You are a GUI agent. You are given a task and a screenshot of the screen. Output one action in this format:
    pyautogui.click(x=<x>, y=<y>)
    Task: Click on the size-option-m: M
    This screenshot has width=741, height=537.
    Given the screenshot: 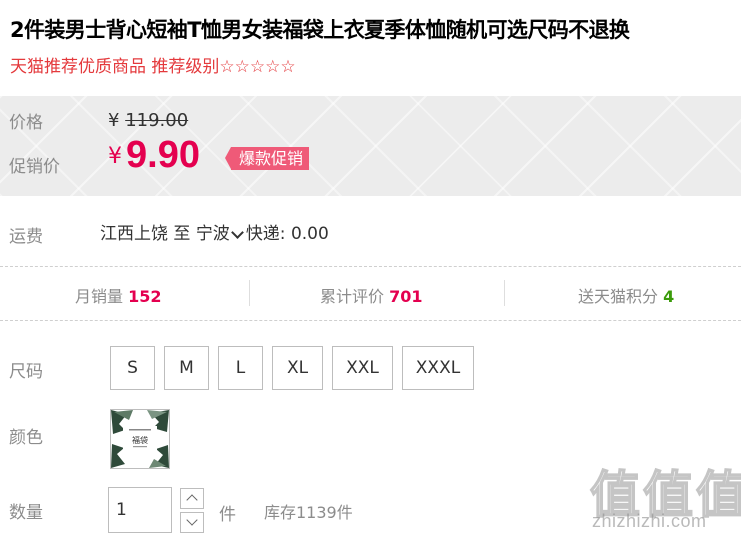 What is the action you would take?
    pyautogui.click(x=186, y=368)
    